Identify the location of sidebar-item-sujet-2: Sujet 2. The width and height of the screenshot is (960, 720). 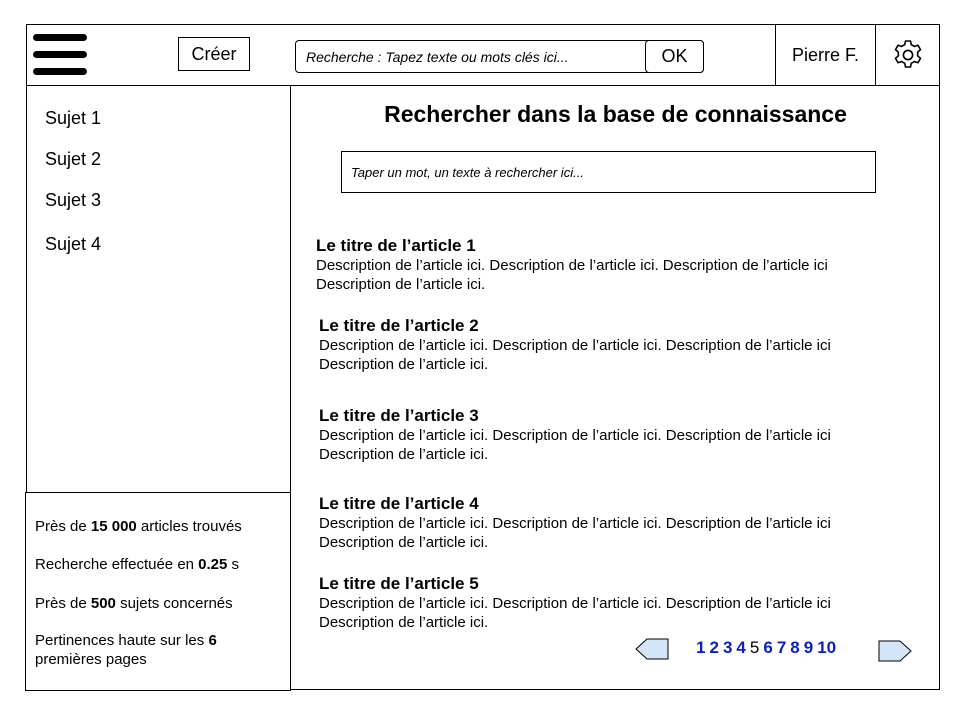
(73, 159).